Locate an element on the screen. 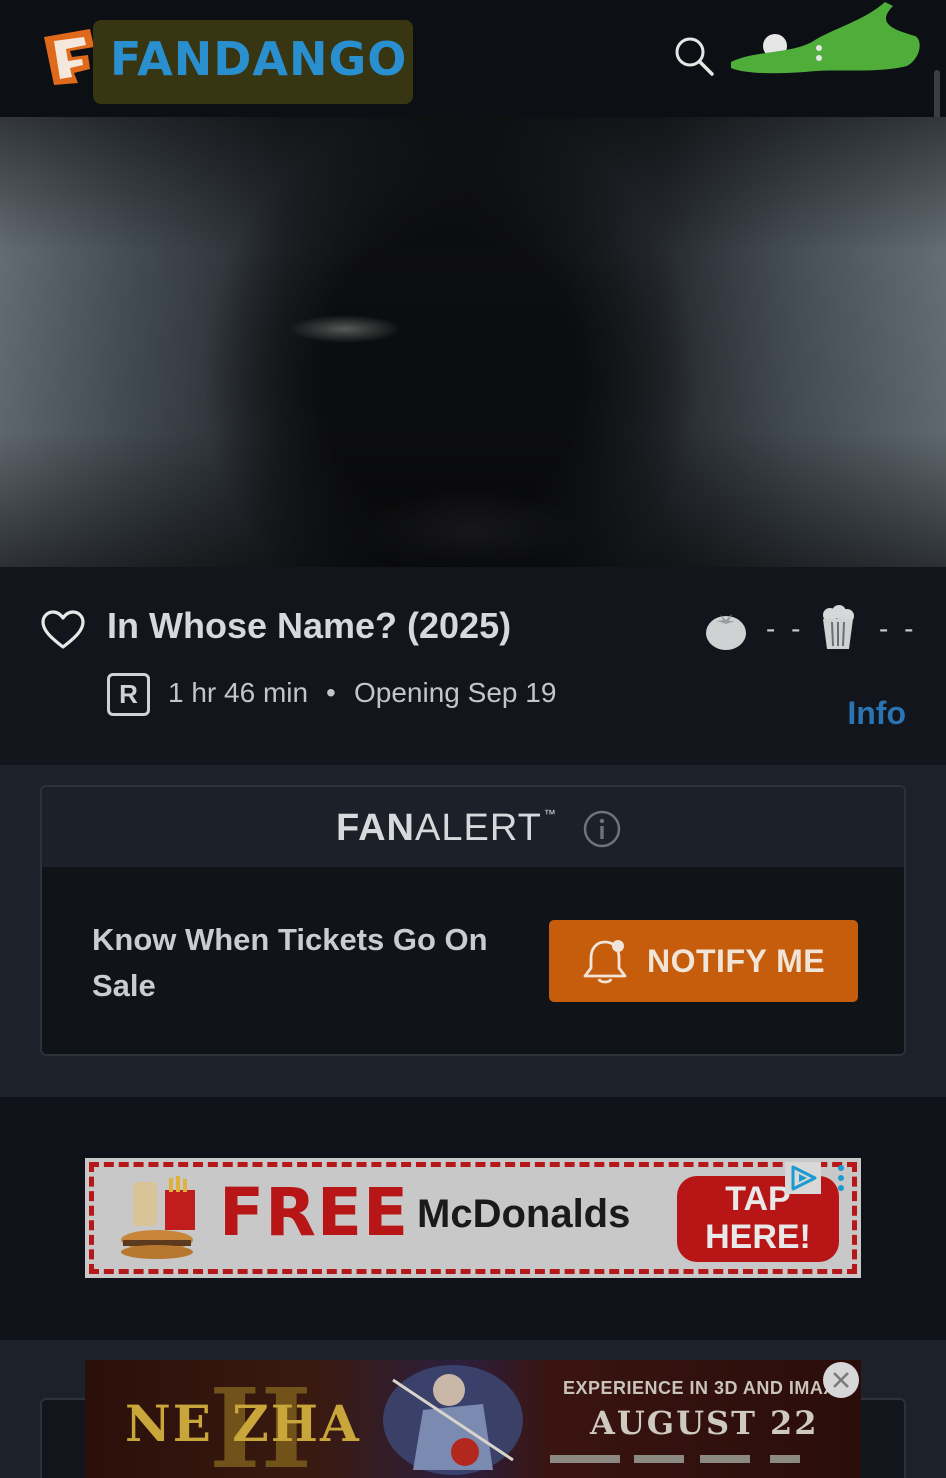 Image resolution: width=946 pixels, height=1478 pixels. notify-me-label: NOTIFY ME is located at coordinates (736, 961).